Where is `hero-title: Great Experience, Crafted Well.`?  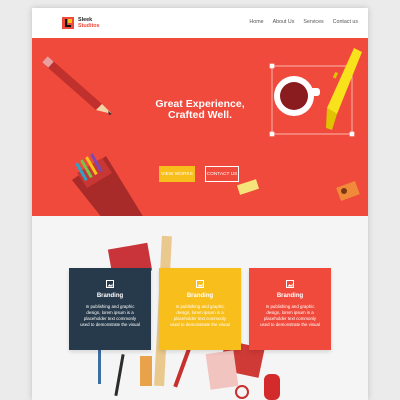
hero-title: Great Experience, Crafted Well. is located at coordinates (200, 110).